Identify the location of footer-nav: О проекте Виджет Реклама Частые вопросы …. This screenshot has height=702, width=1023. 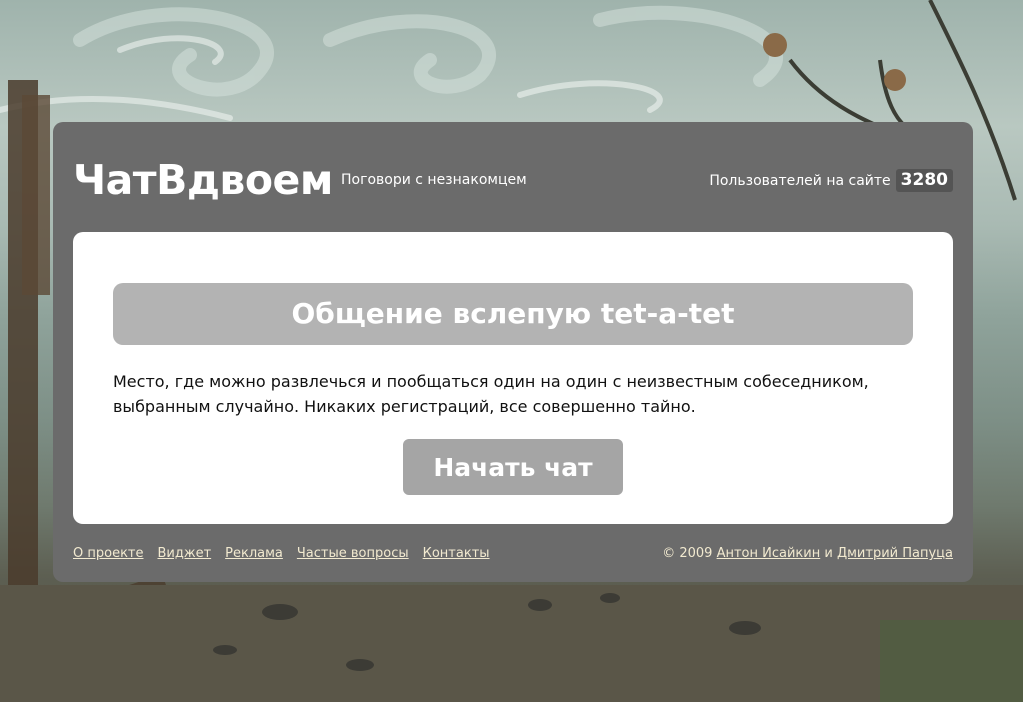
(281, 553).